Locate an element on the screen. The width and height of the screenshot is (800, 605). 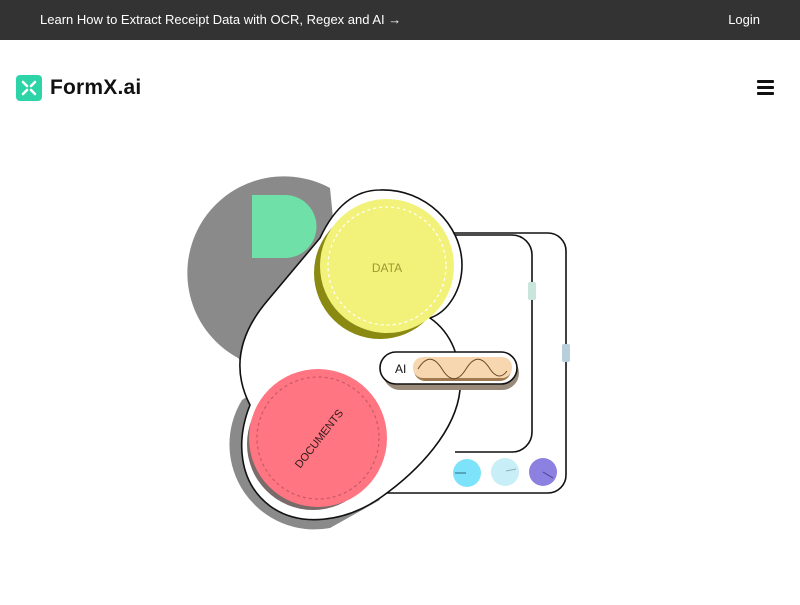
logo-link: FormX.ai is located at coordinates (78, 88).